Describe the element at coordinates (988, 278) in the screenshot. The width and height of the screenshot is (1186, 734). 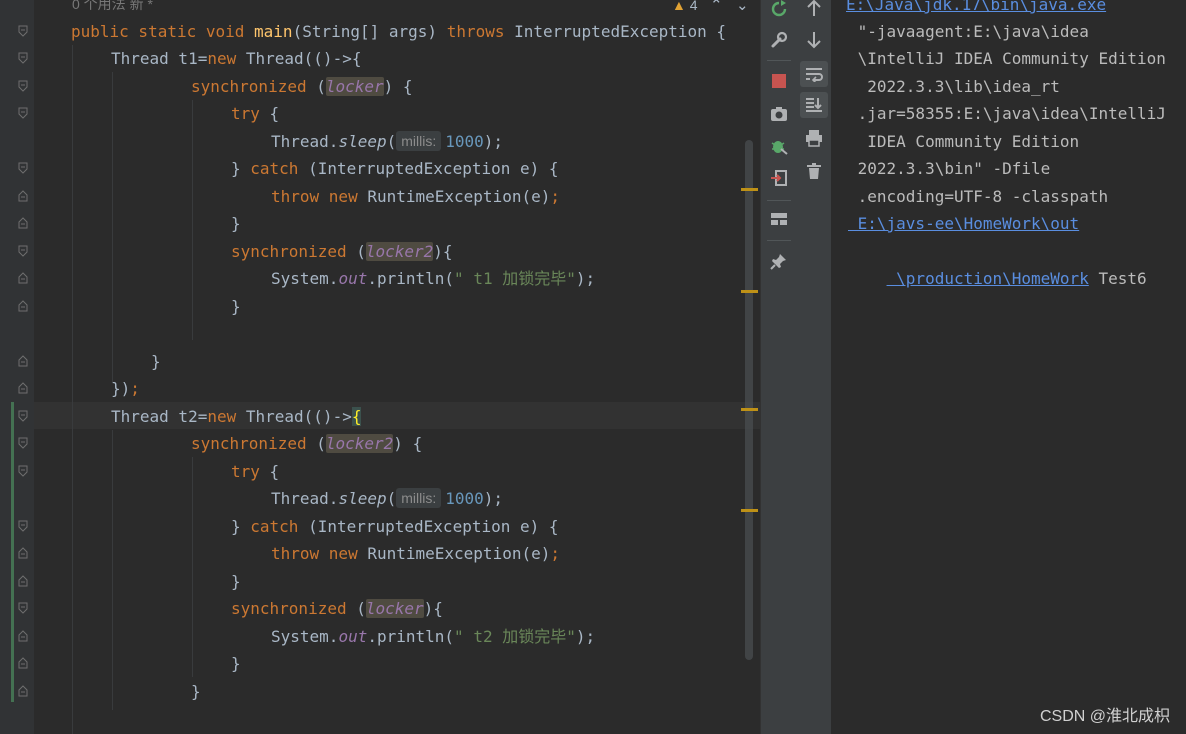
I see `console-link: \production\HomeWork` at that location.